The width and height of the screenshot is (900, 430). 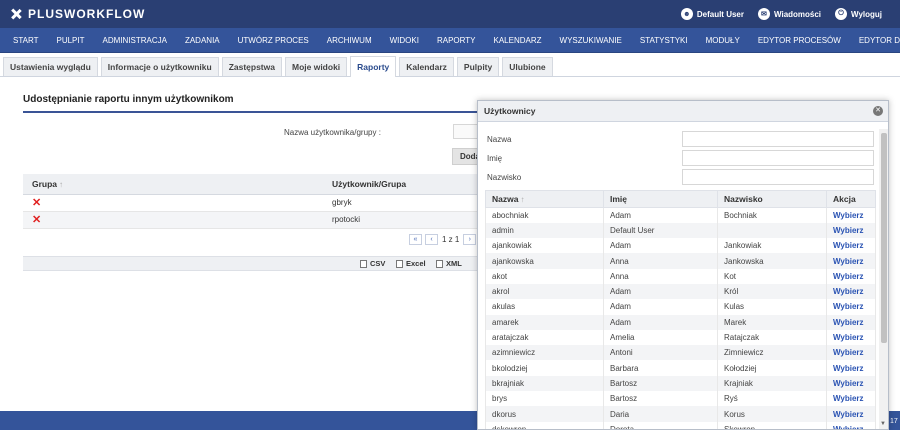 I want to click on table-row: aratajczak Amelia Ratajczak Wybierz, so click(x=680, y=337).